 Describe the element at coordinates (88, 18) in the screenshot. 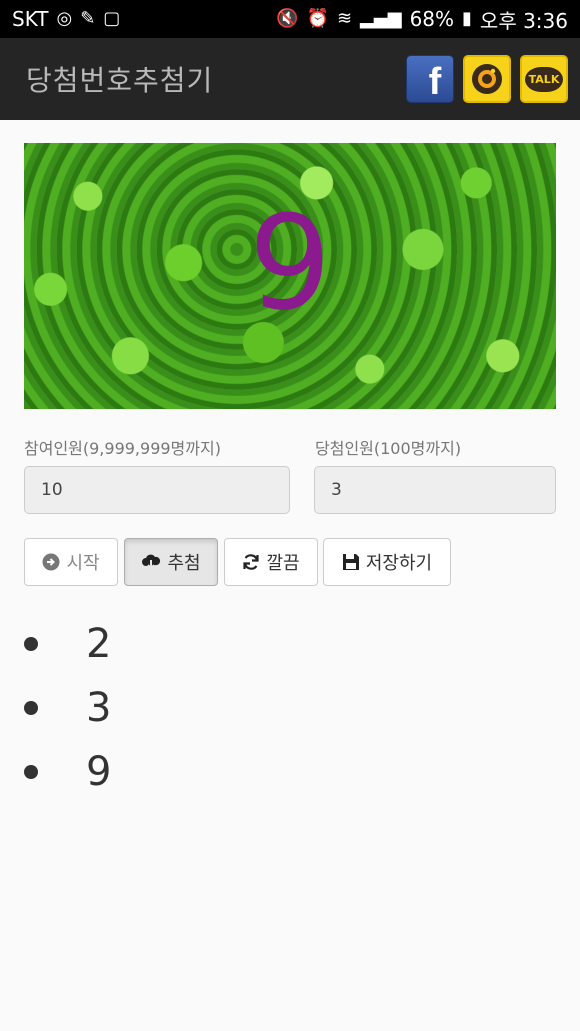

I see `notification-icon: ✎` at that location.